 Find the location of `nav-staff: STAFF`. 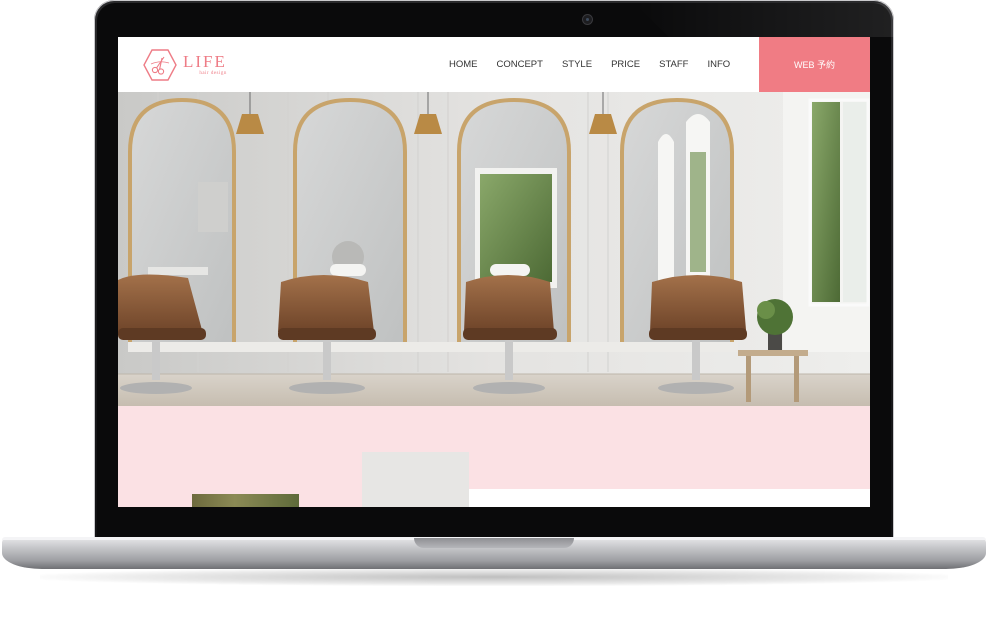

nav-staff: STAFF is located at coordinates (673, 64).